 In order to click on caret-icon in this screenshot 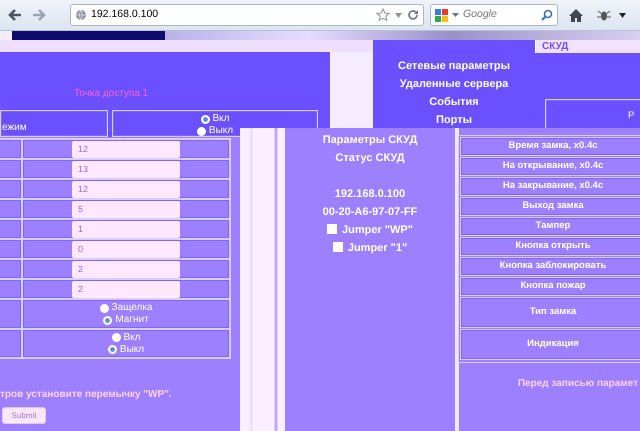, I will do `click(622, 15)`.